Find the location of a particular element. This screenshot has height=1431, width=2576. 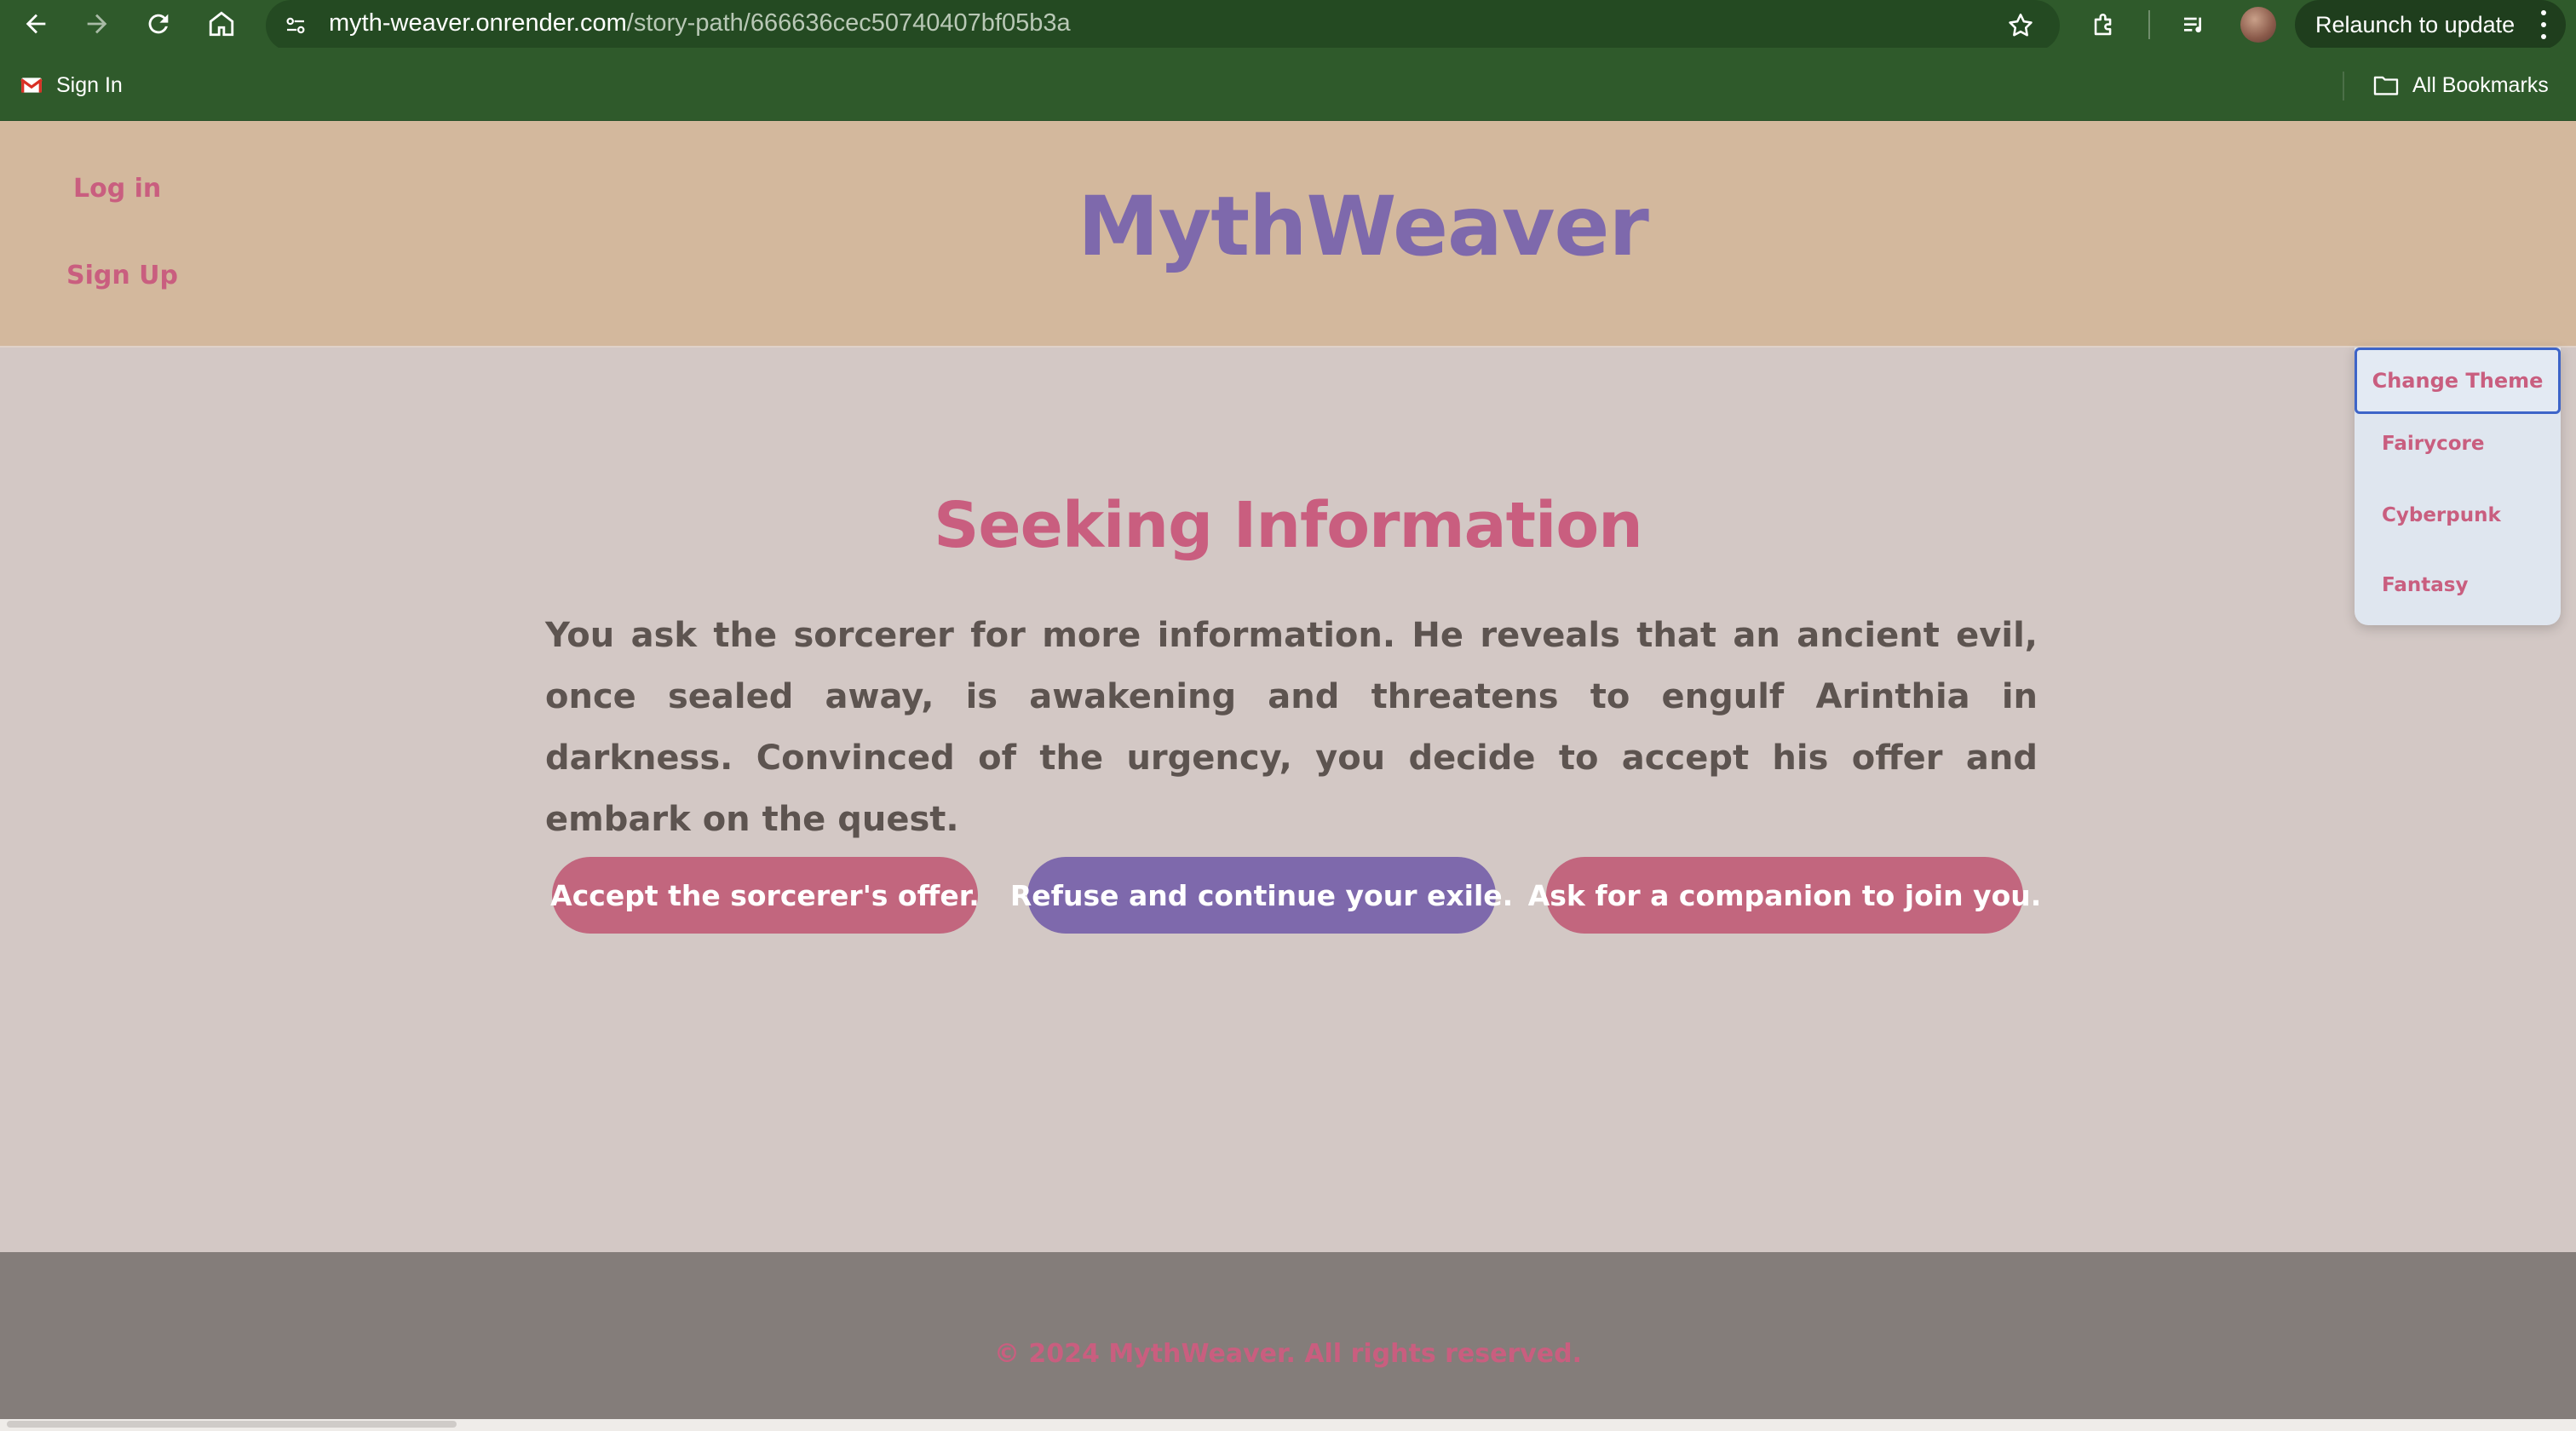

more-menu-icon is located at coordinates (2544, 24).